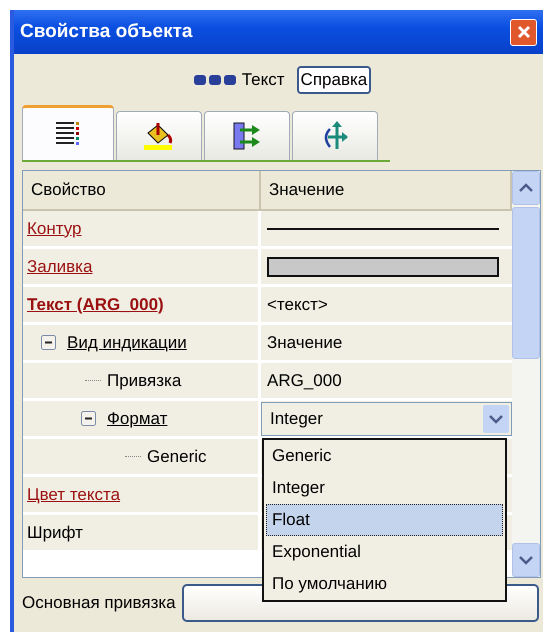 This screenshot has height=632, width=543. I want to click on property-name: Заливка, so click(59, 266).